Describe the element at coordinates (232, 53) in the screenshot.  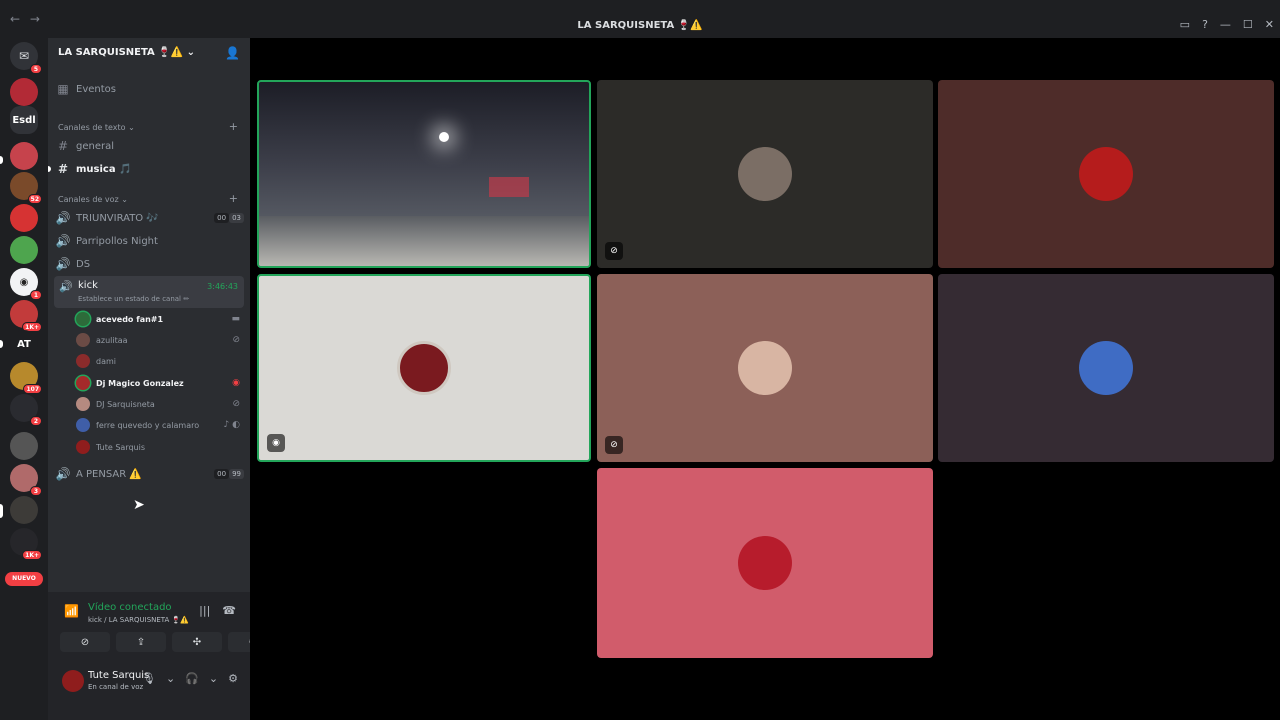
I see `invite-user-icon: 👤` at that location.